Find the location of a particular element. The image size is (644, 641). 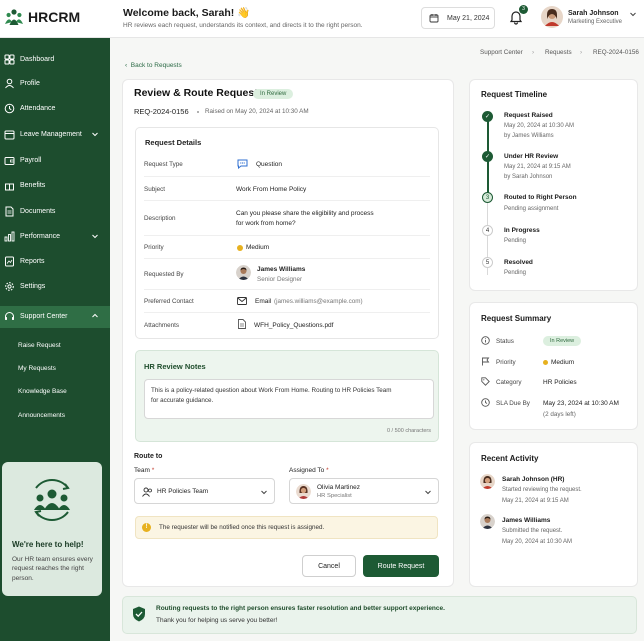

description-line-2: for work from home? is located at coordinates (266, 223).